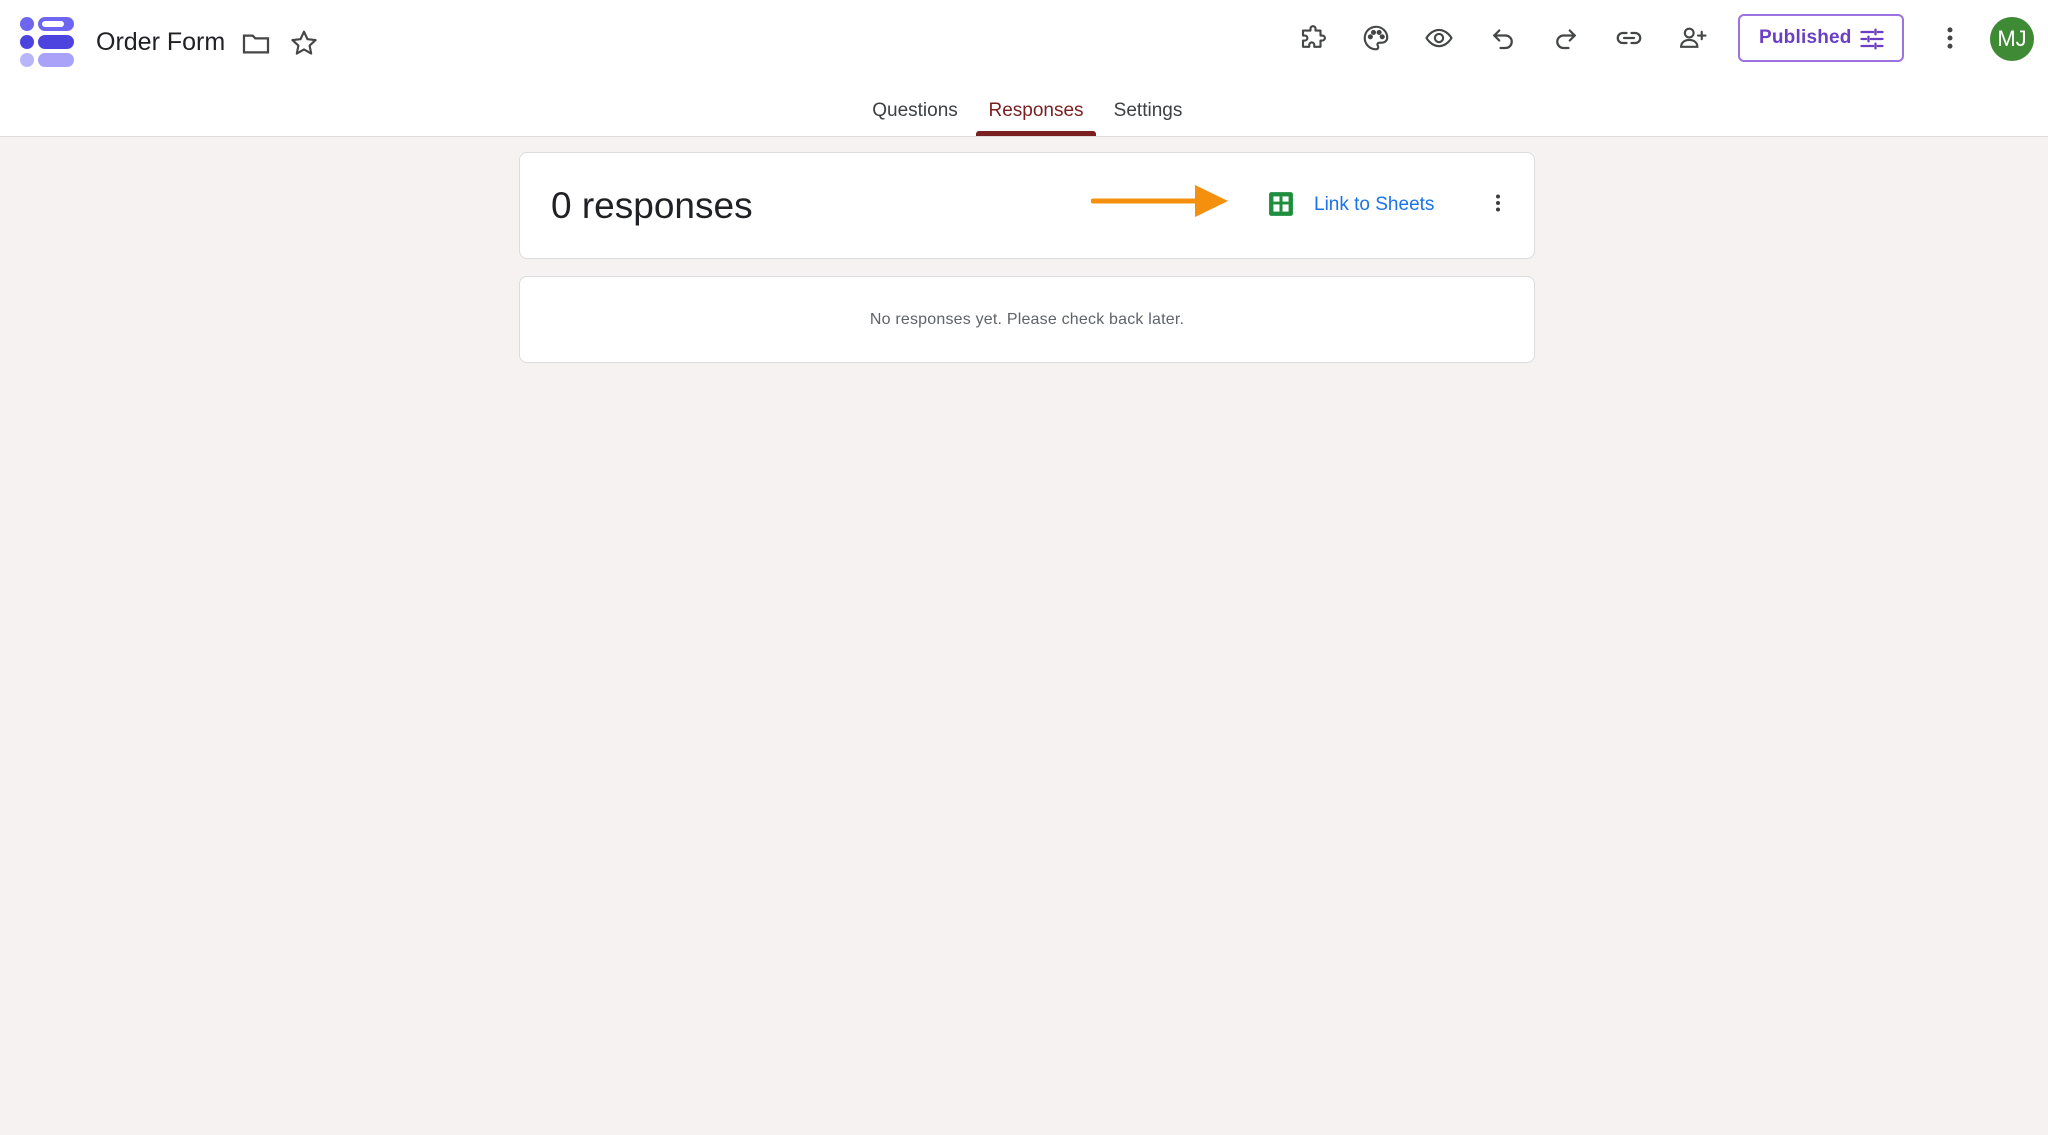  I want to click on add-ons-icon, so click(1313, 38).